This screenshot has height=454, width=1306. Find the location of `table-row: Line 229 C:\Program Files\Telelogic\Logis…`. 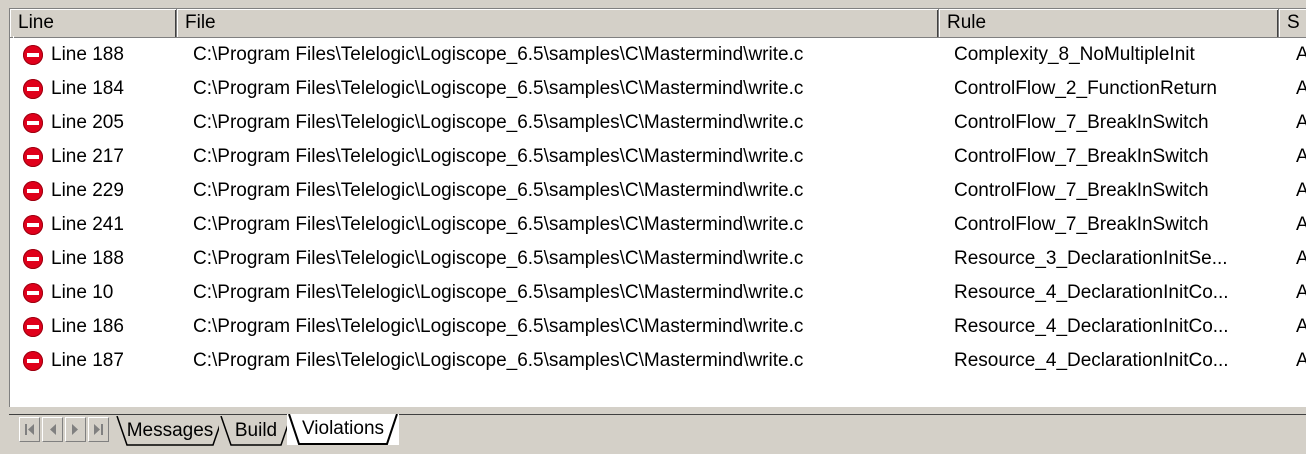

table-row: Line 229 C:\Program Files\Telelogic\Logis… is located at coordinates (658, 191).